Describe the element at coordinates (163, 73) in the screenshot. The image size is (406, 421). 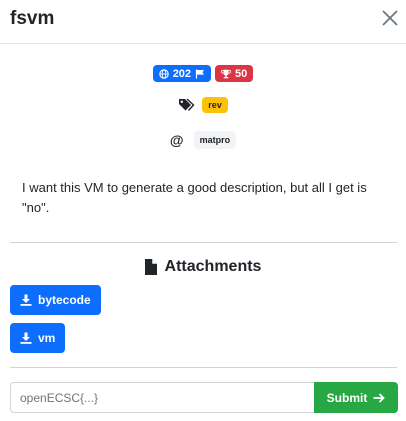
I see `globe-icon` at that location.